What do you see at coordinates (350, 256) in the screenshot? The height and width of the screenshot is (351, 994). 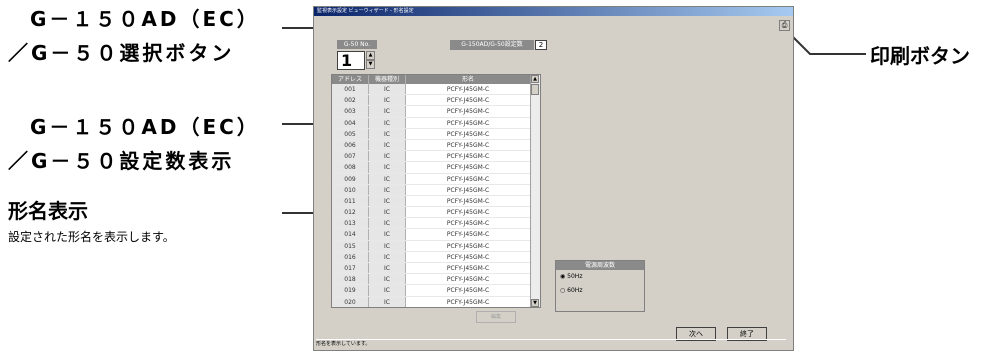 I see `cell-address: 016` at bounding box center [350, 256].